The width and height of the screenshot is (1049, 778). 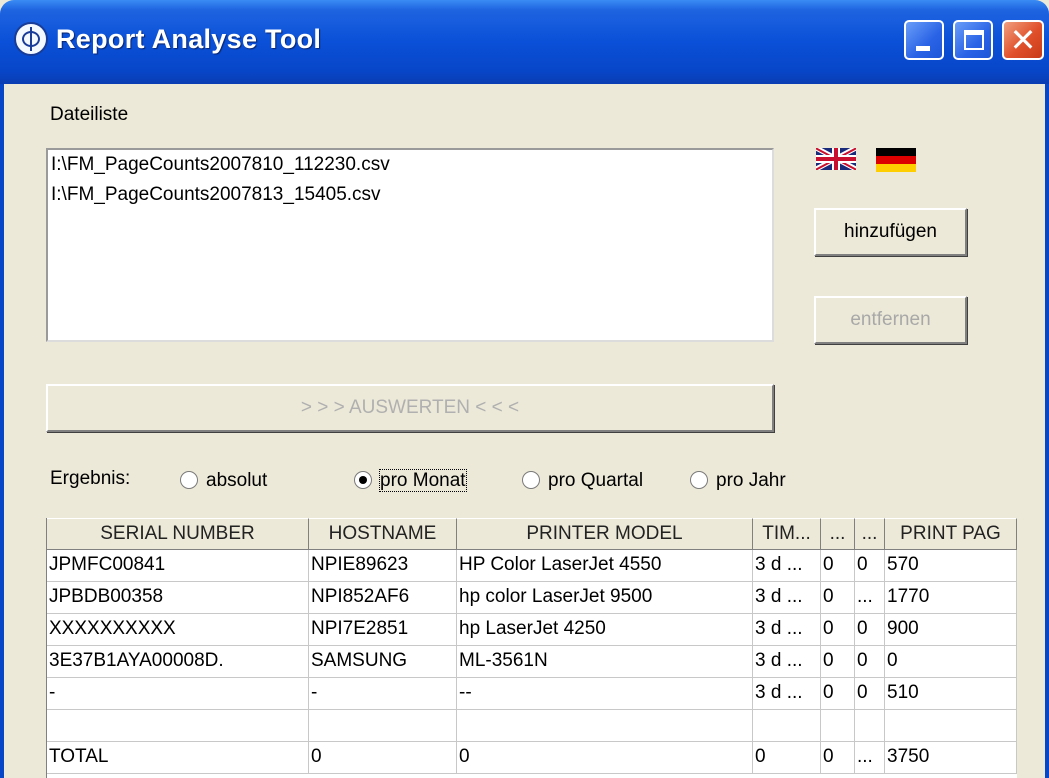 I want to click on column-header-print-pages: PRINT PAG, so click(x=951, y=534).